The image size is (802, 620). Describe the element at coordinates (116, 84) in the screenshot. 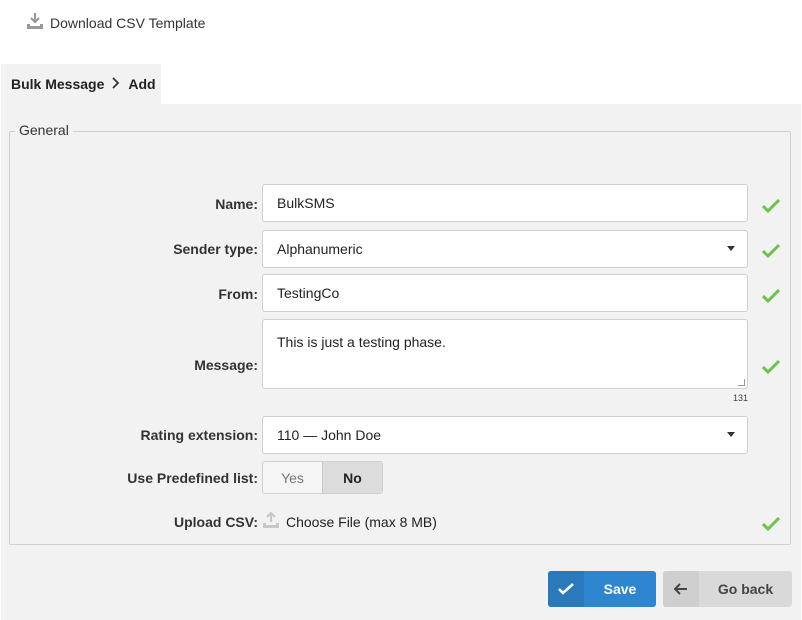

I see `chevron-right-icon` at that location.